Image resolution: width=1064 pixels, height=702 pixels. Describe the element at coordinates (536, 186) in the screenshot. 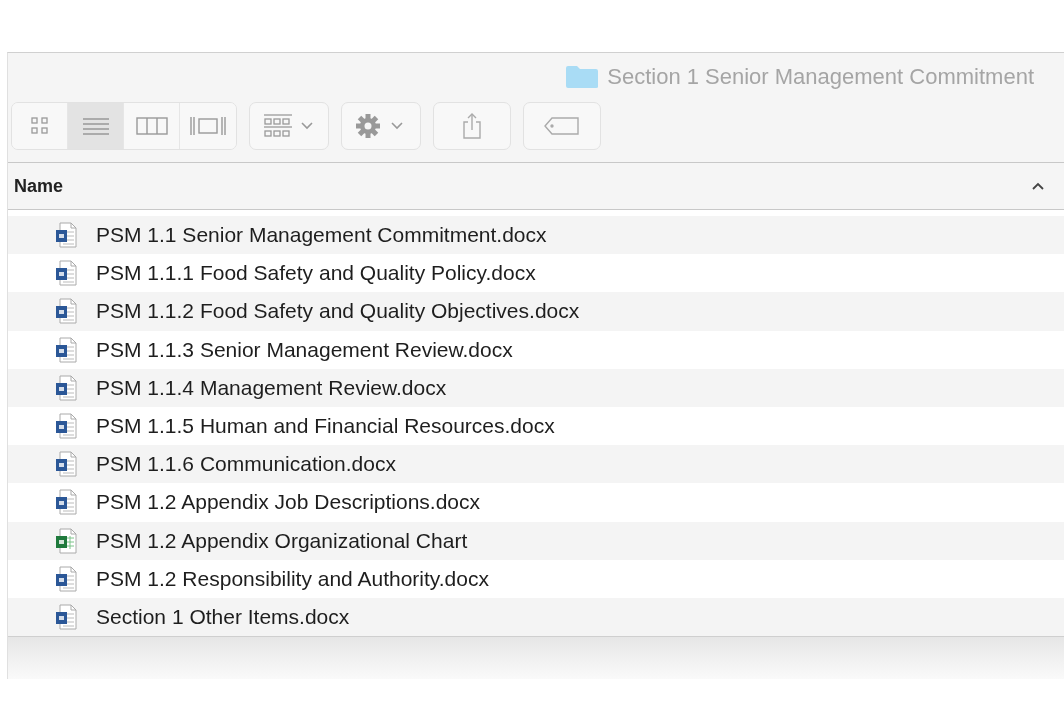

I see `column-header: Name` at that location.